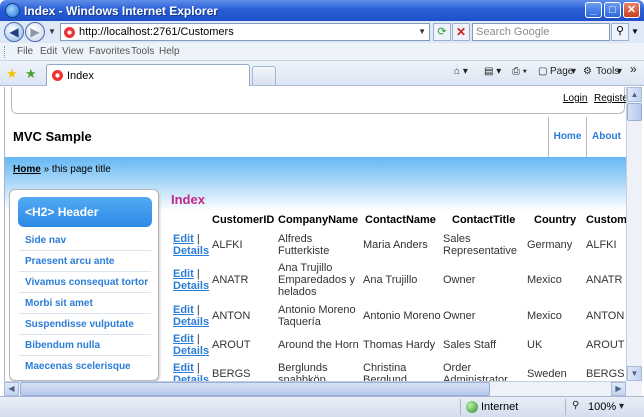  What do you see at coordinates (607, 71) in the screenshot?
I see `tools-menu: Tools` at bounding box center [607, 71].